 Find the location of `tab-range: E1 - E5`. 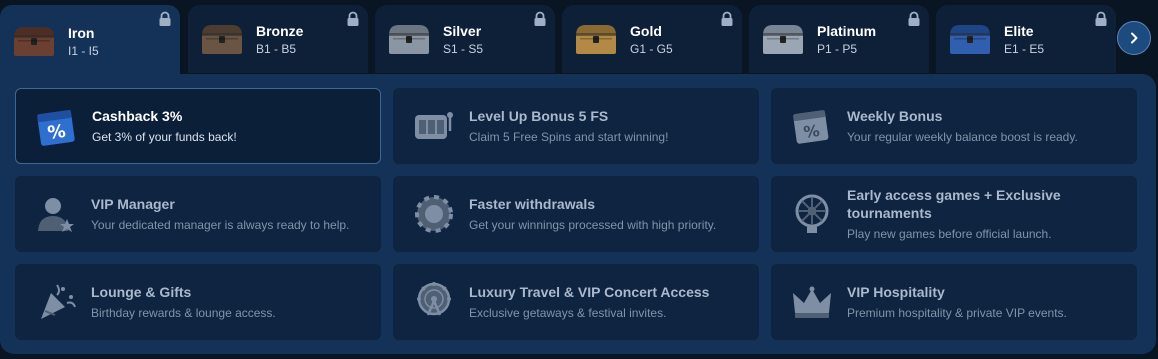

tab-range: E1 - E5 is located at coordinates (1024, 48).